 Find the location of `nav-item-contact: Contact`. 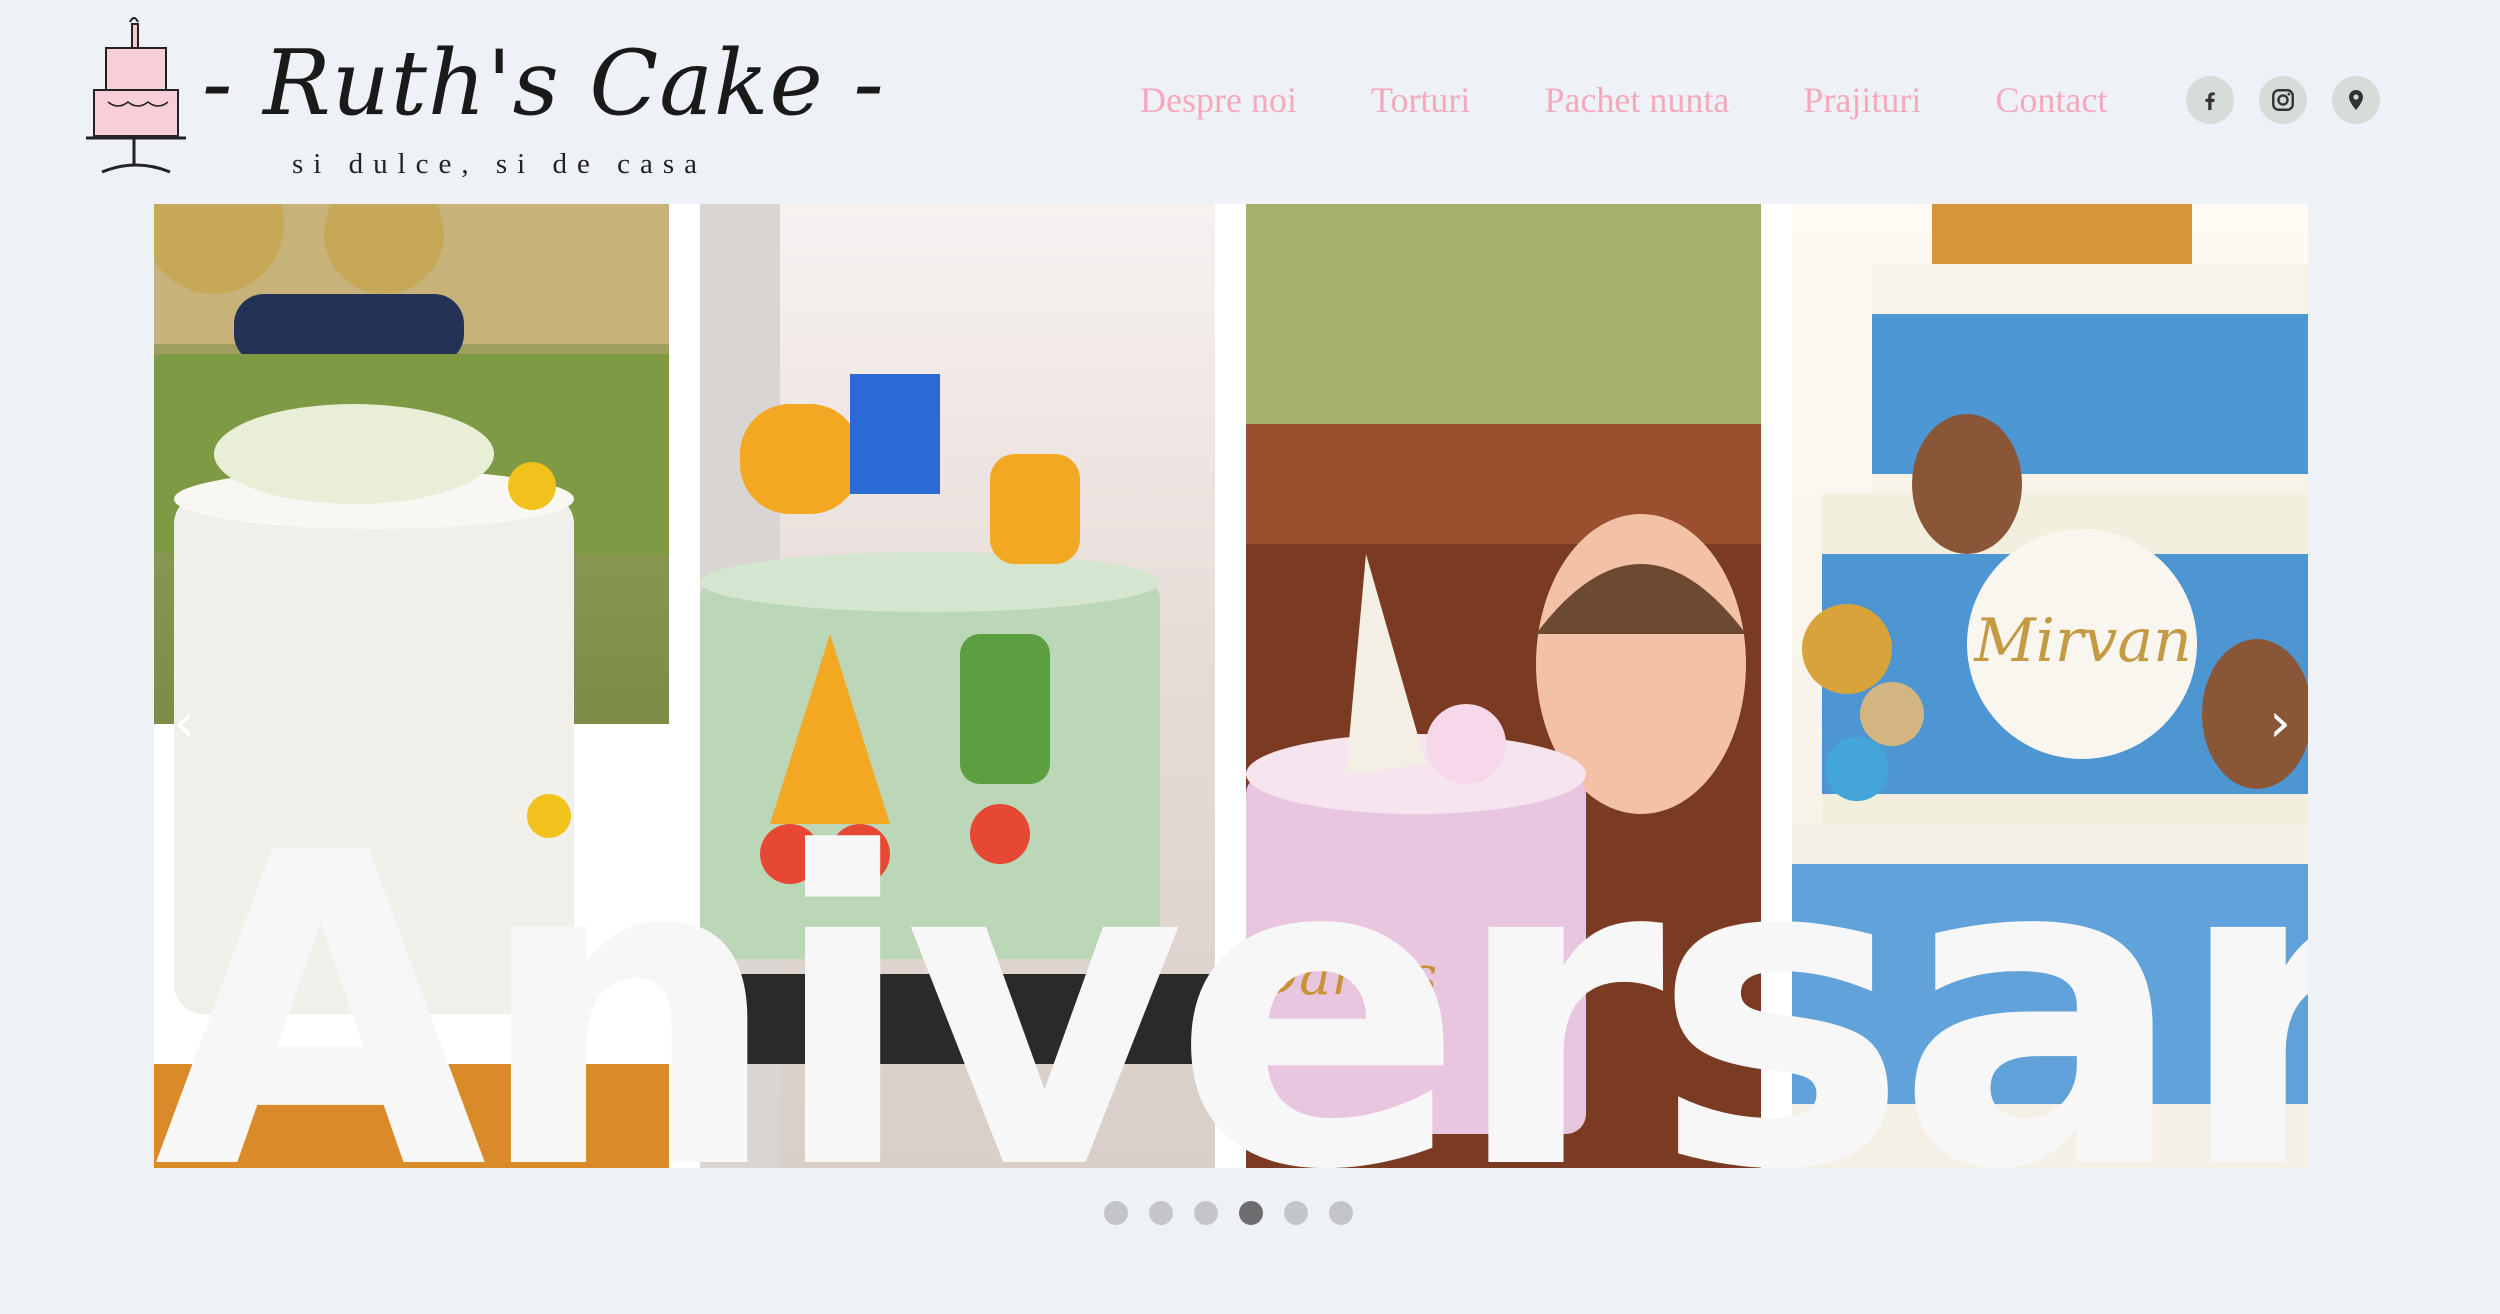

nav-item-contact: Contact is located at coordinates (2051, 100).